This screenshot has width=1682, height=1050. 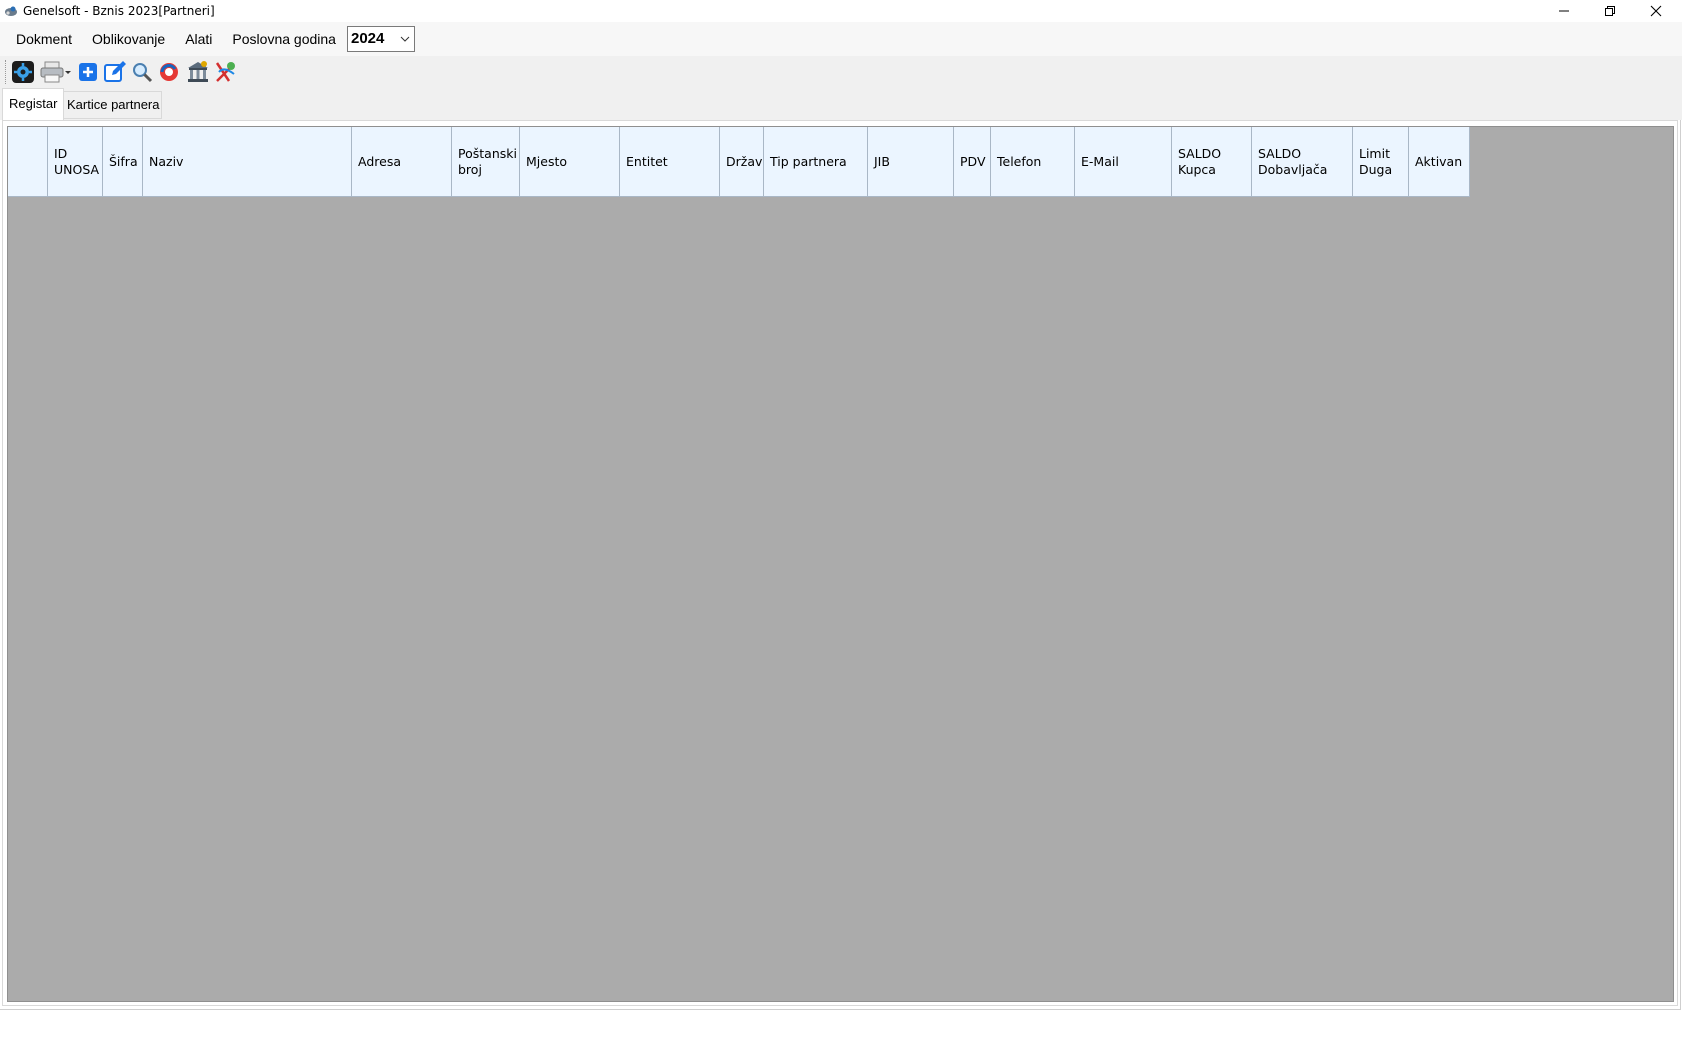 What do you see at coordinates (841, 72) in the screenshot?
I see `toolbar` at bounding box center [841, 72].